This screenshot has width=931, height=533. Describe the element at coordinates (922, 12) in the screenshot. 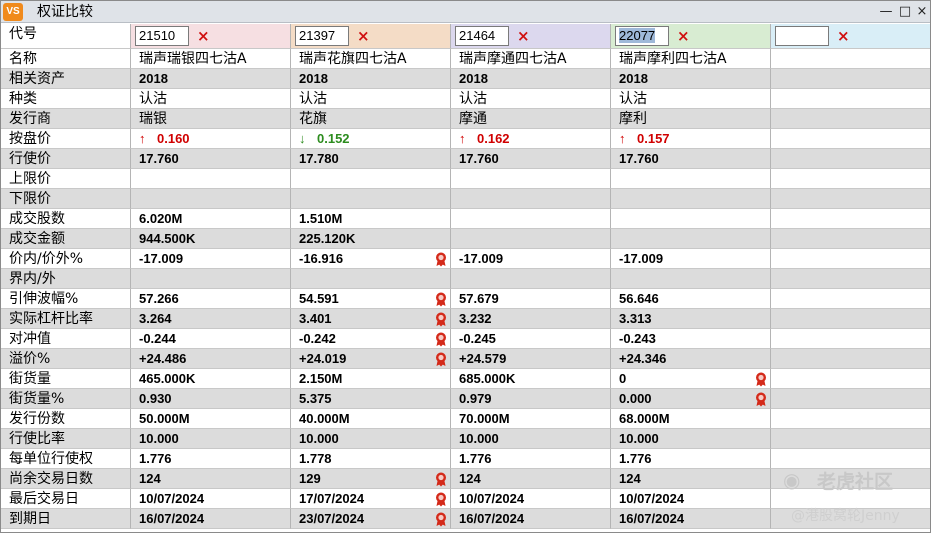

I see `close-window-button: ×` at that location.